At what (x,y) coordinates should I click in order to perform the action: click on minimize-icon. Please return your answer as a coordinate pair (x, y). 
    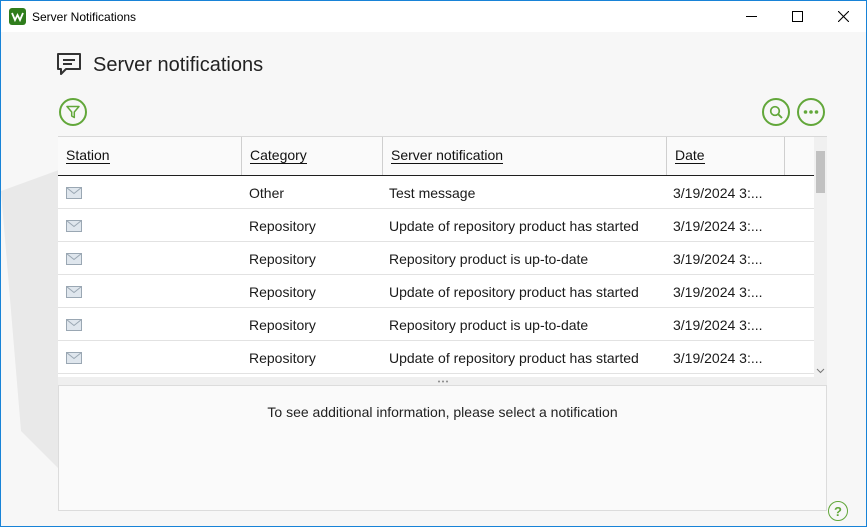
    Looking at the image, I should click on (751, 16).